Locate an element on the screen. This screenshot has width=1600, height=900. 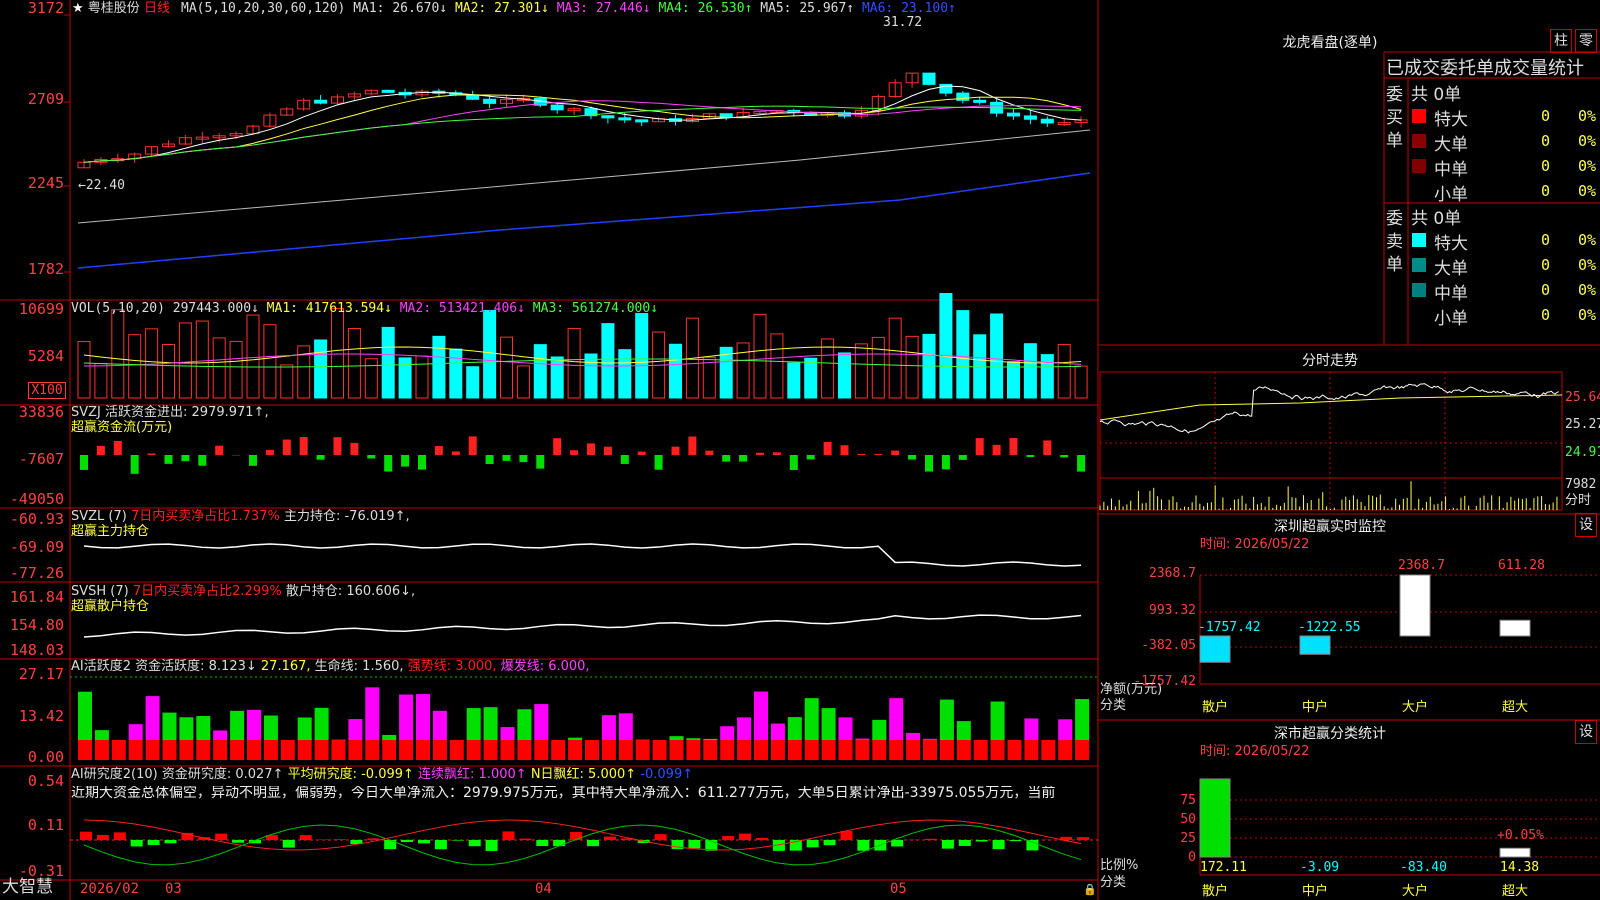
order-size-label: 中单 is located at coordinates (1451, 294).